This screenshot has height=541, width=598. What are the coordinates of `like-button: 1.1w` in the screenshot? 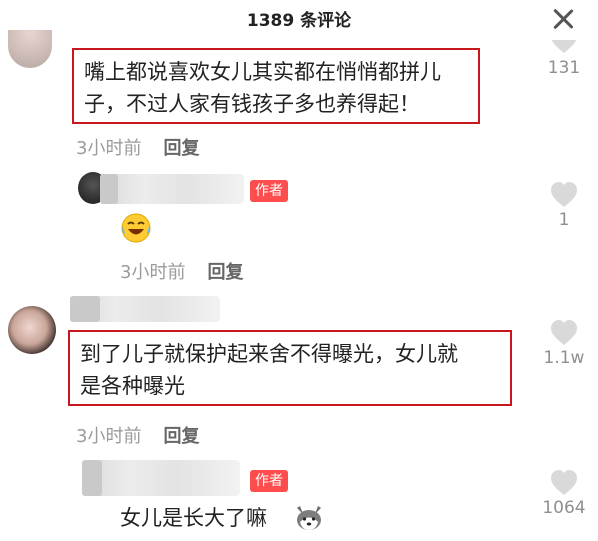 It's located at (564, 343).